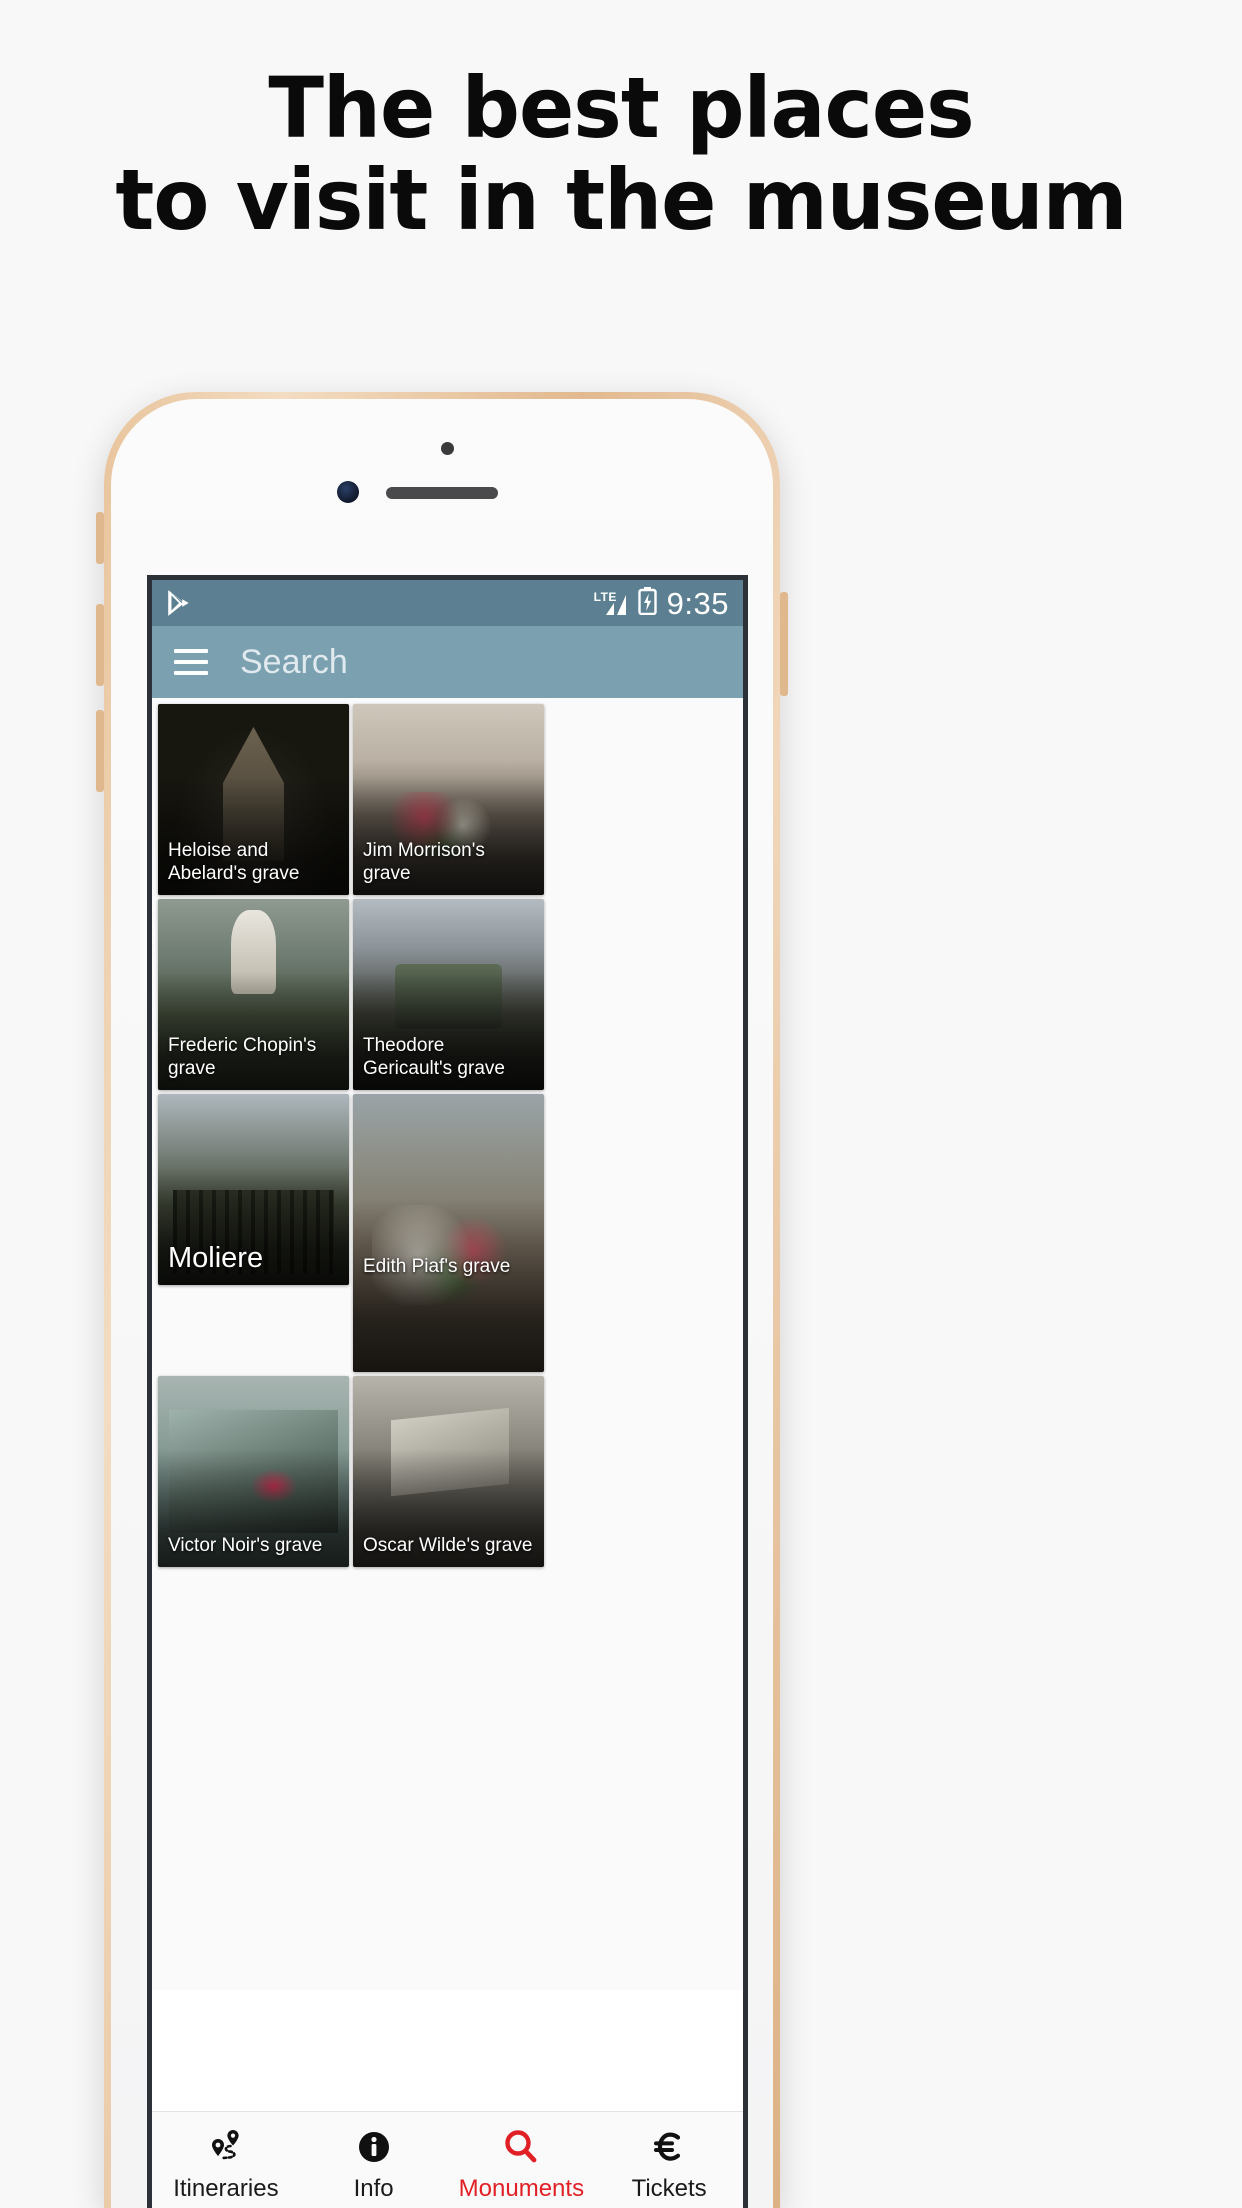 The width and height of the screenshot is (1242, 2208). I want to click on nav-item-tickets: Tickets, so click(669, 2164).